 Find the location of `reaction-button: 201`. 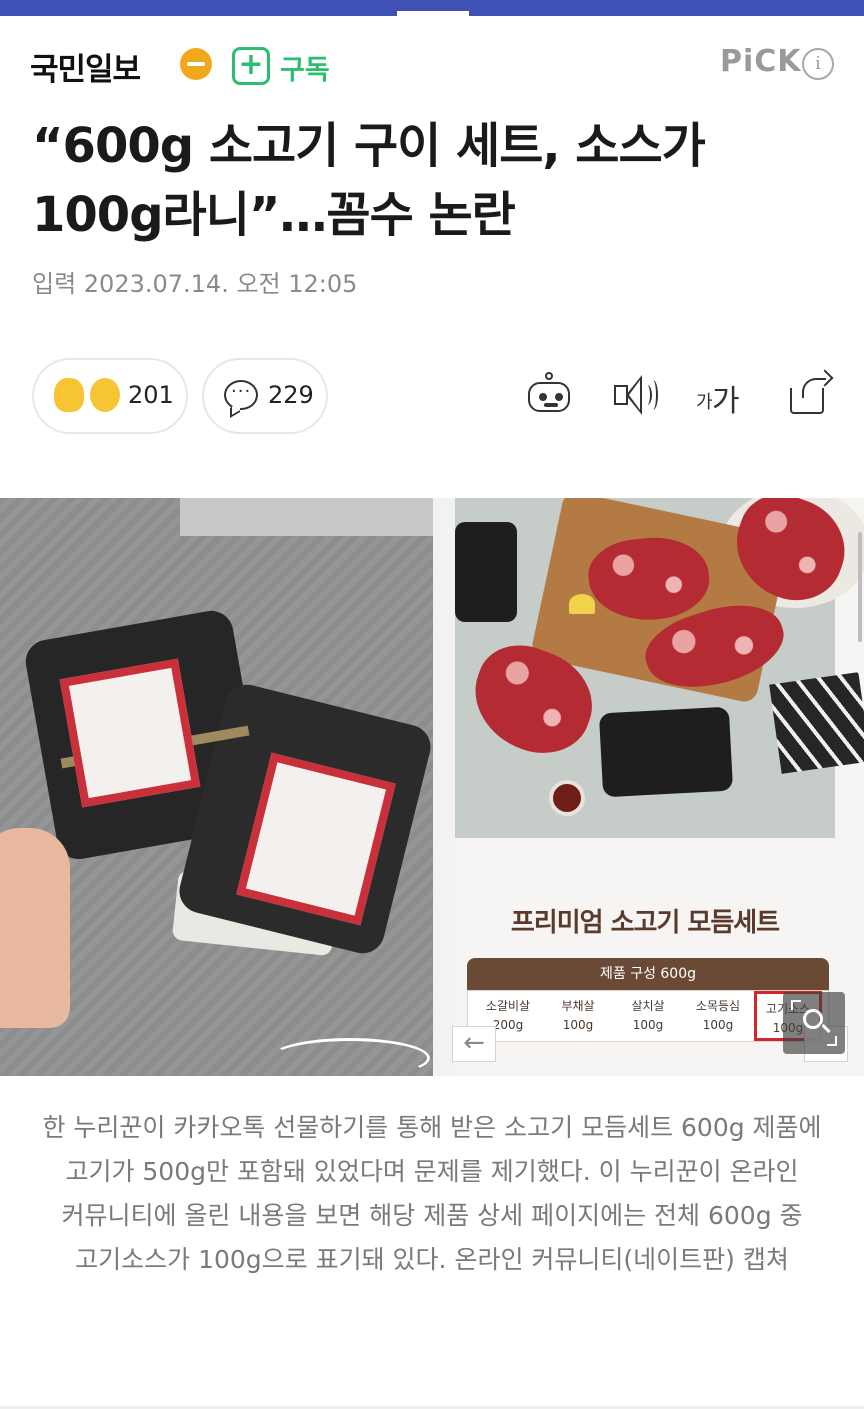

reaction-button: 201 is located at coordinates (110, 396).